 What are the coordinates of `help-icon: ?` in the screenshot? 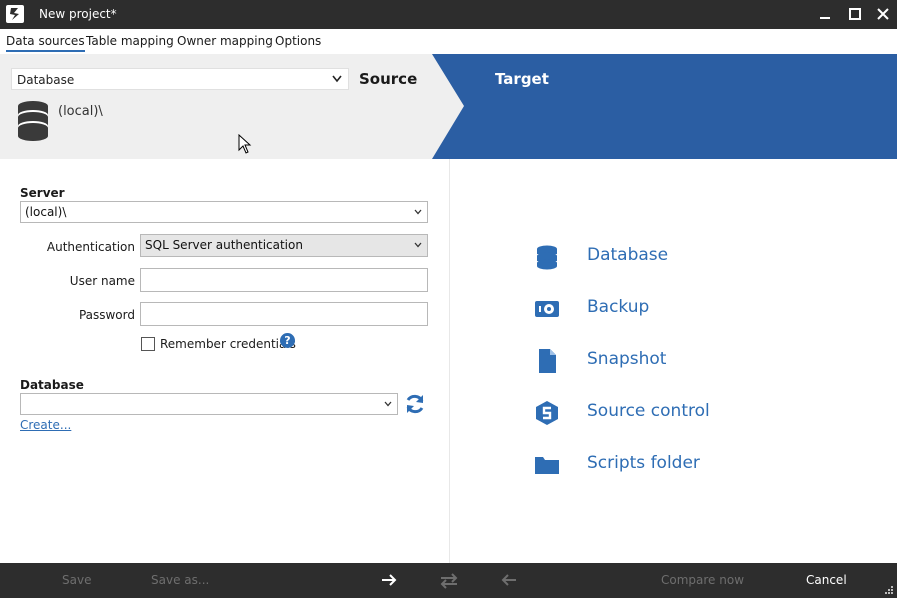 It's located at (287, 340).